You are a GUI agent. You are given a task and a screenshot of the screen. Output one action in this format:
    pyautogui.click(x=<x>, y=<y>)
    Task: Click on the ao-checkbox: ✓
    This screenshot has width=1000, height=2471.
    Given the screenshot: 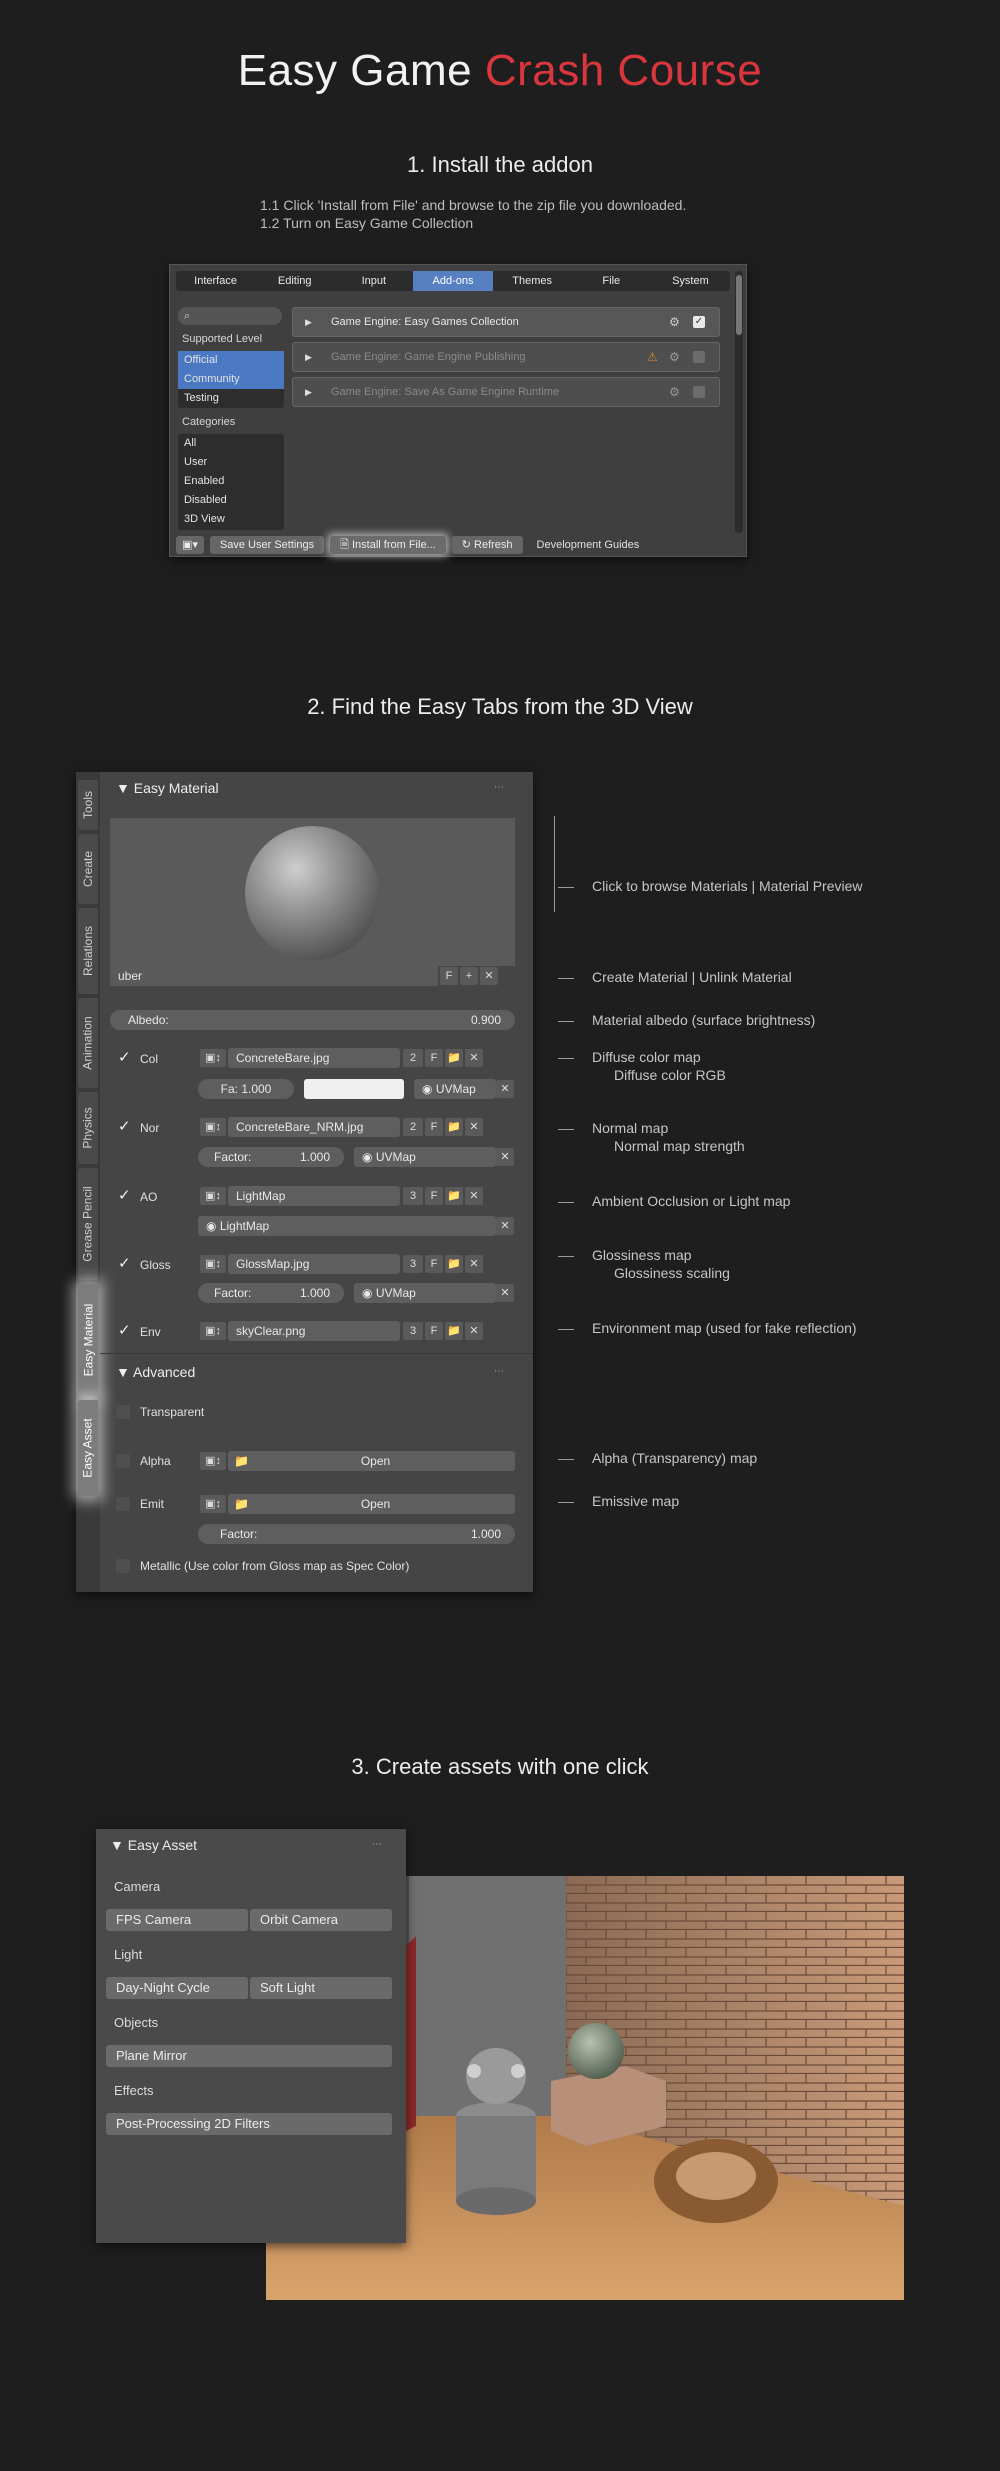 What is the action you would take?
    pyautogui.click(x=124, y=1195)
    